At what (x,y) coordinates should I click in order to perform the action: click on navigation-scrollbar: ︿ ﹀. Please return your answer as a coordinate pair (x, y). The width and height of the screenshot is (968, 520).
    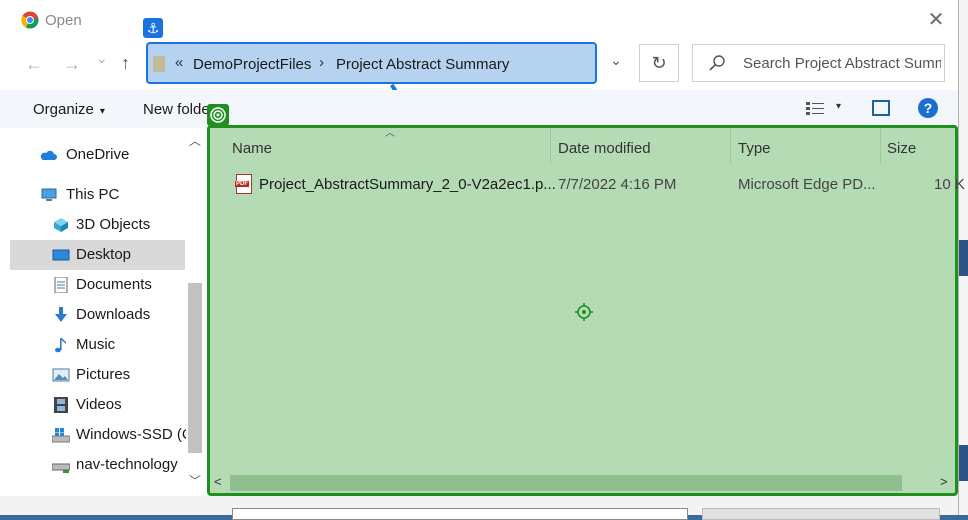
    Looking at the image, I should click on (195, 308).